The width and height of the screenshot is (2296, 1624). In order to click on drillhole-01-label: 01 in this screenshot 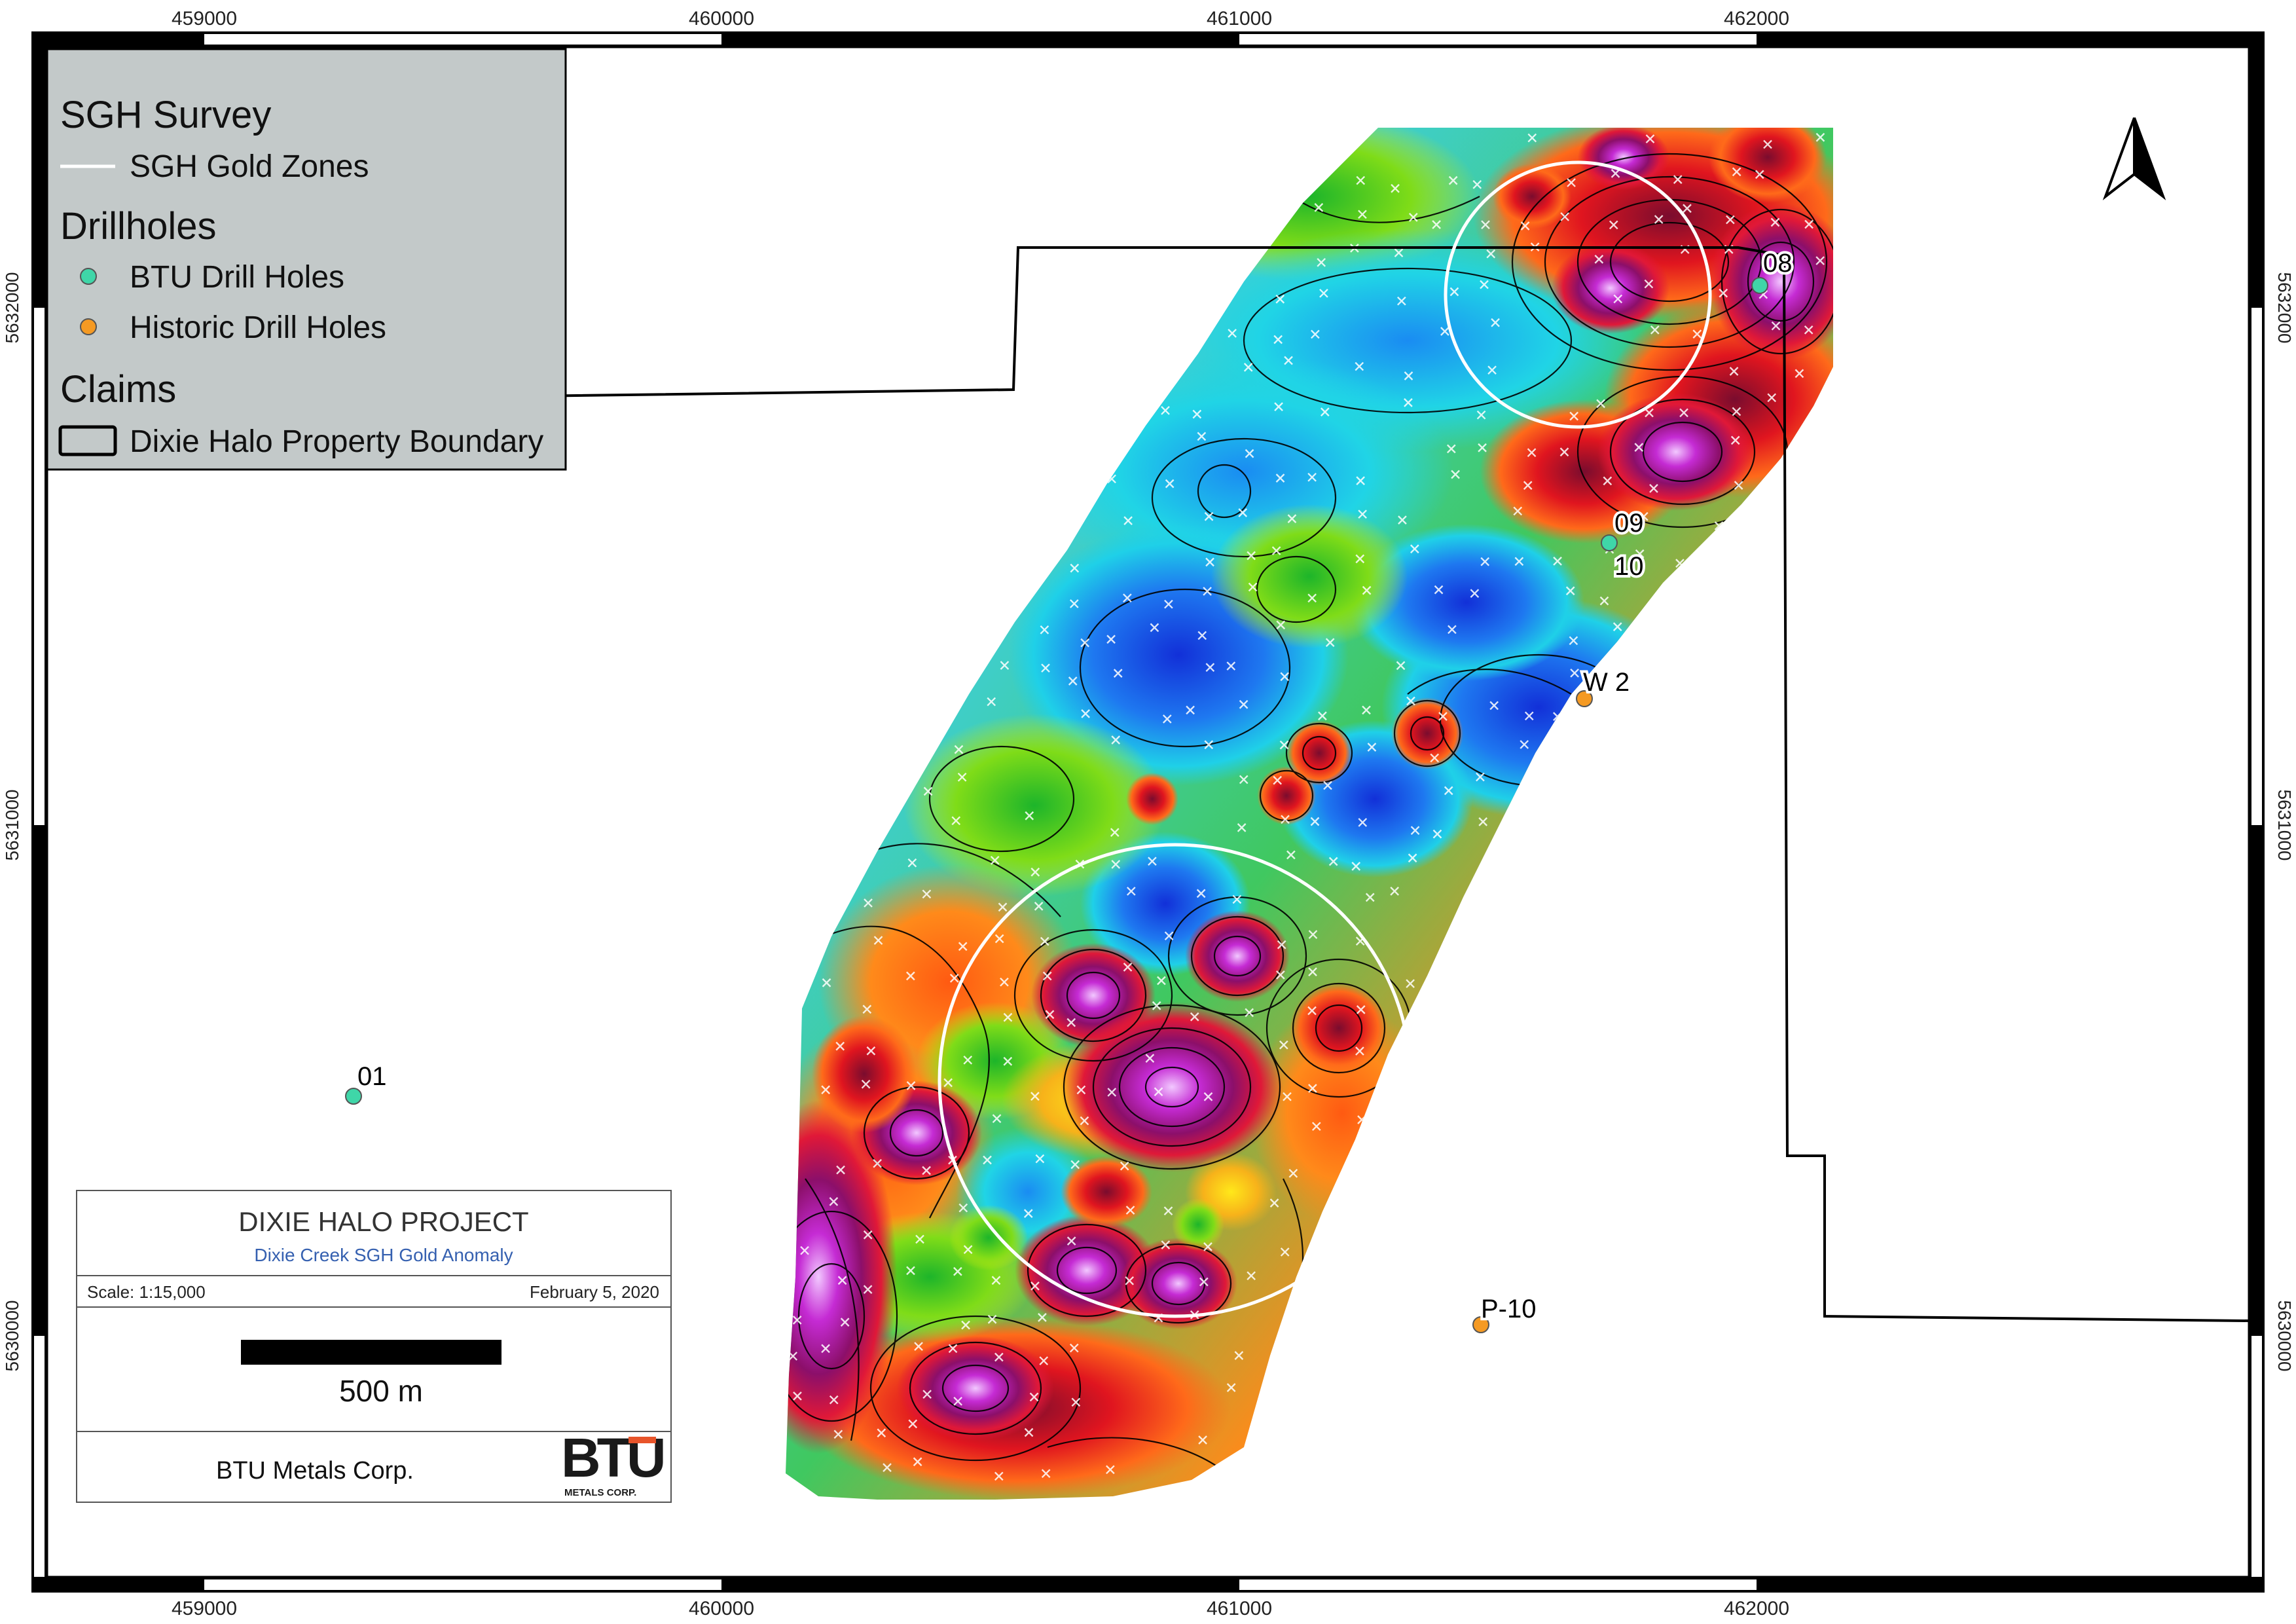, I will do `click(372, 1076)`.